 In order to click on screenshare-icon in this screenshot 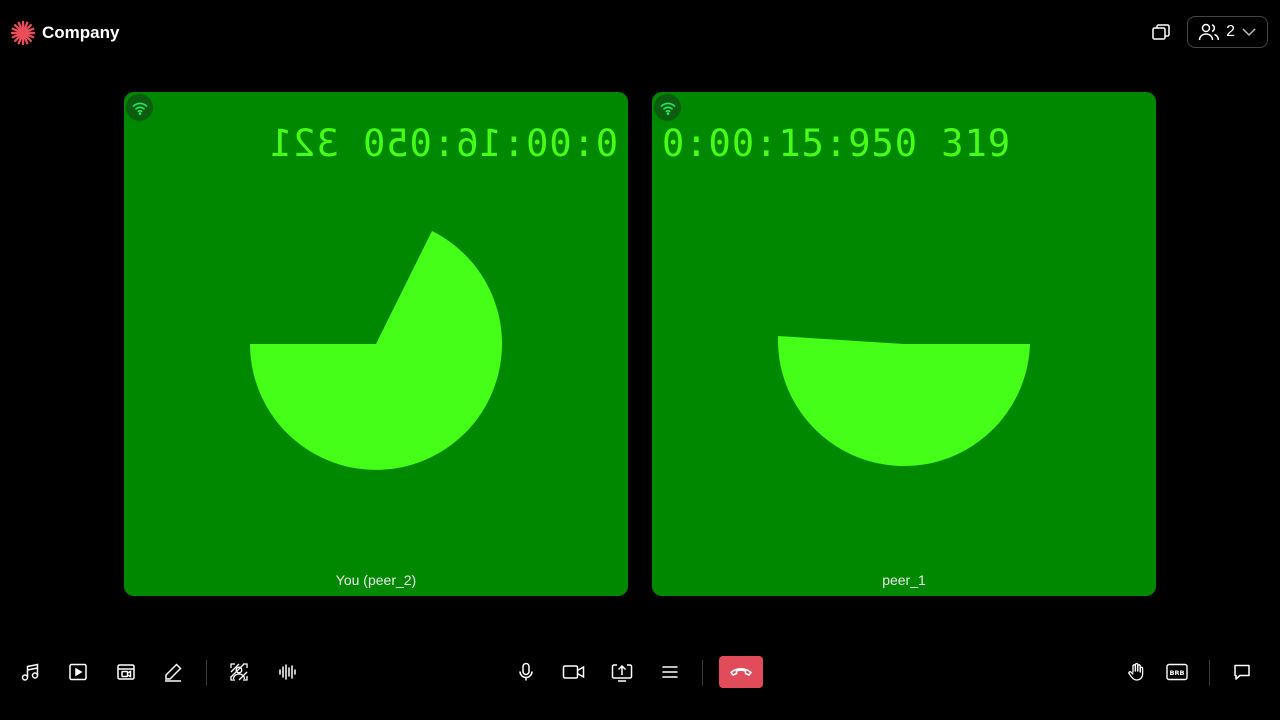, I will do `click(622, 673)`.